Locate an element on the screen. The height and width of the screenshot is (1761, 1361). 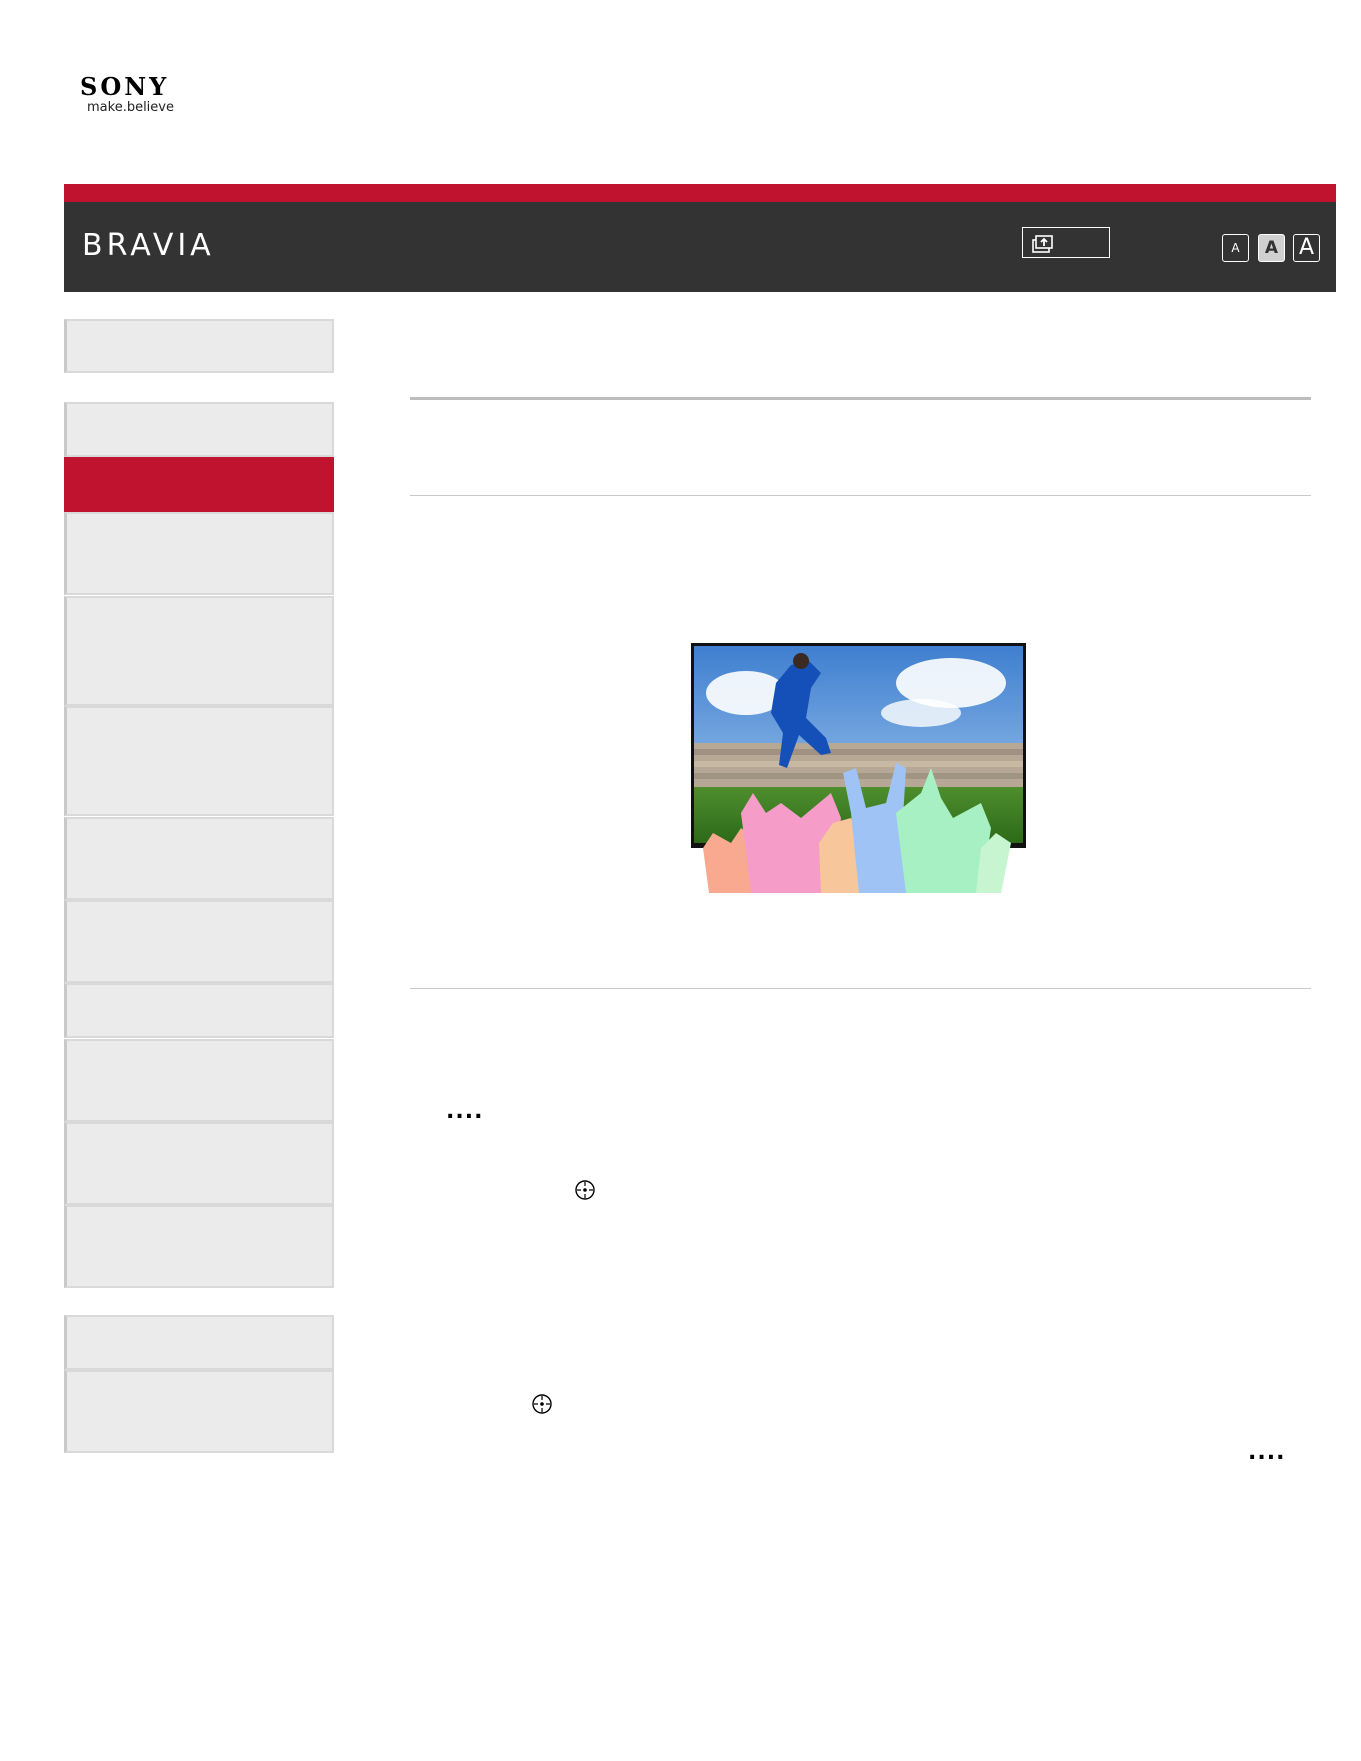
sidebar-item-3-active is located at coordinates (199, 484).